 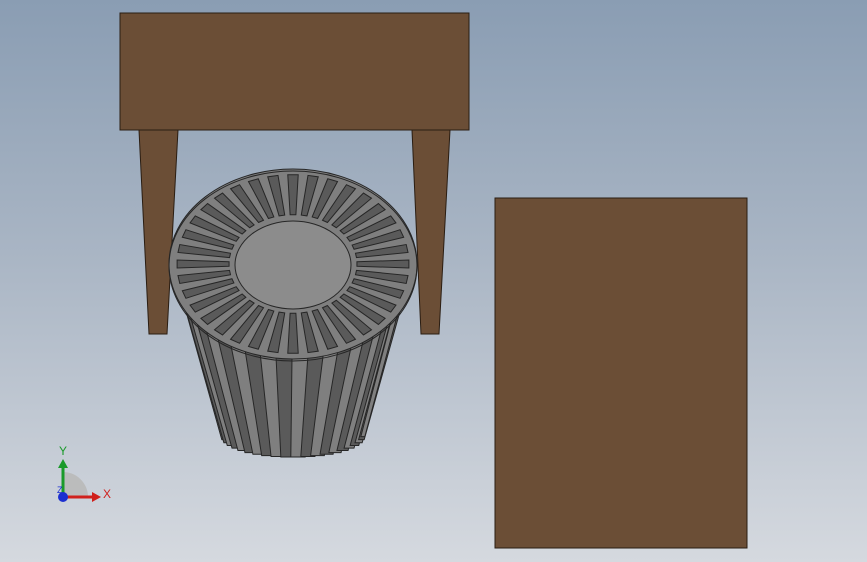 I want to click on basket-model, so click(x=293, y=313).